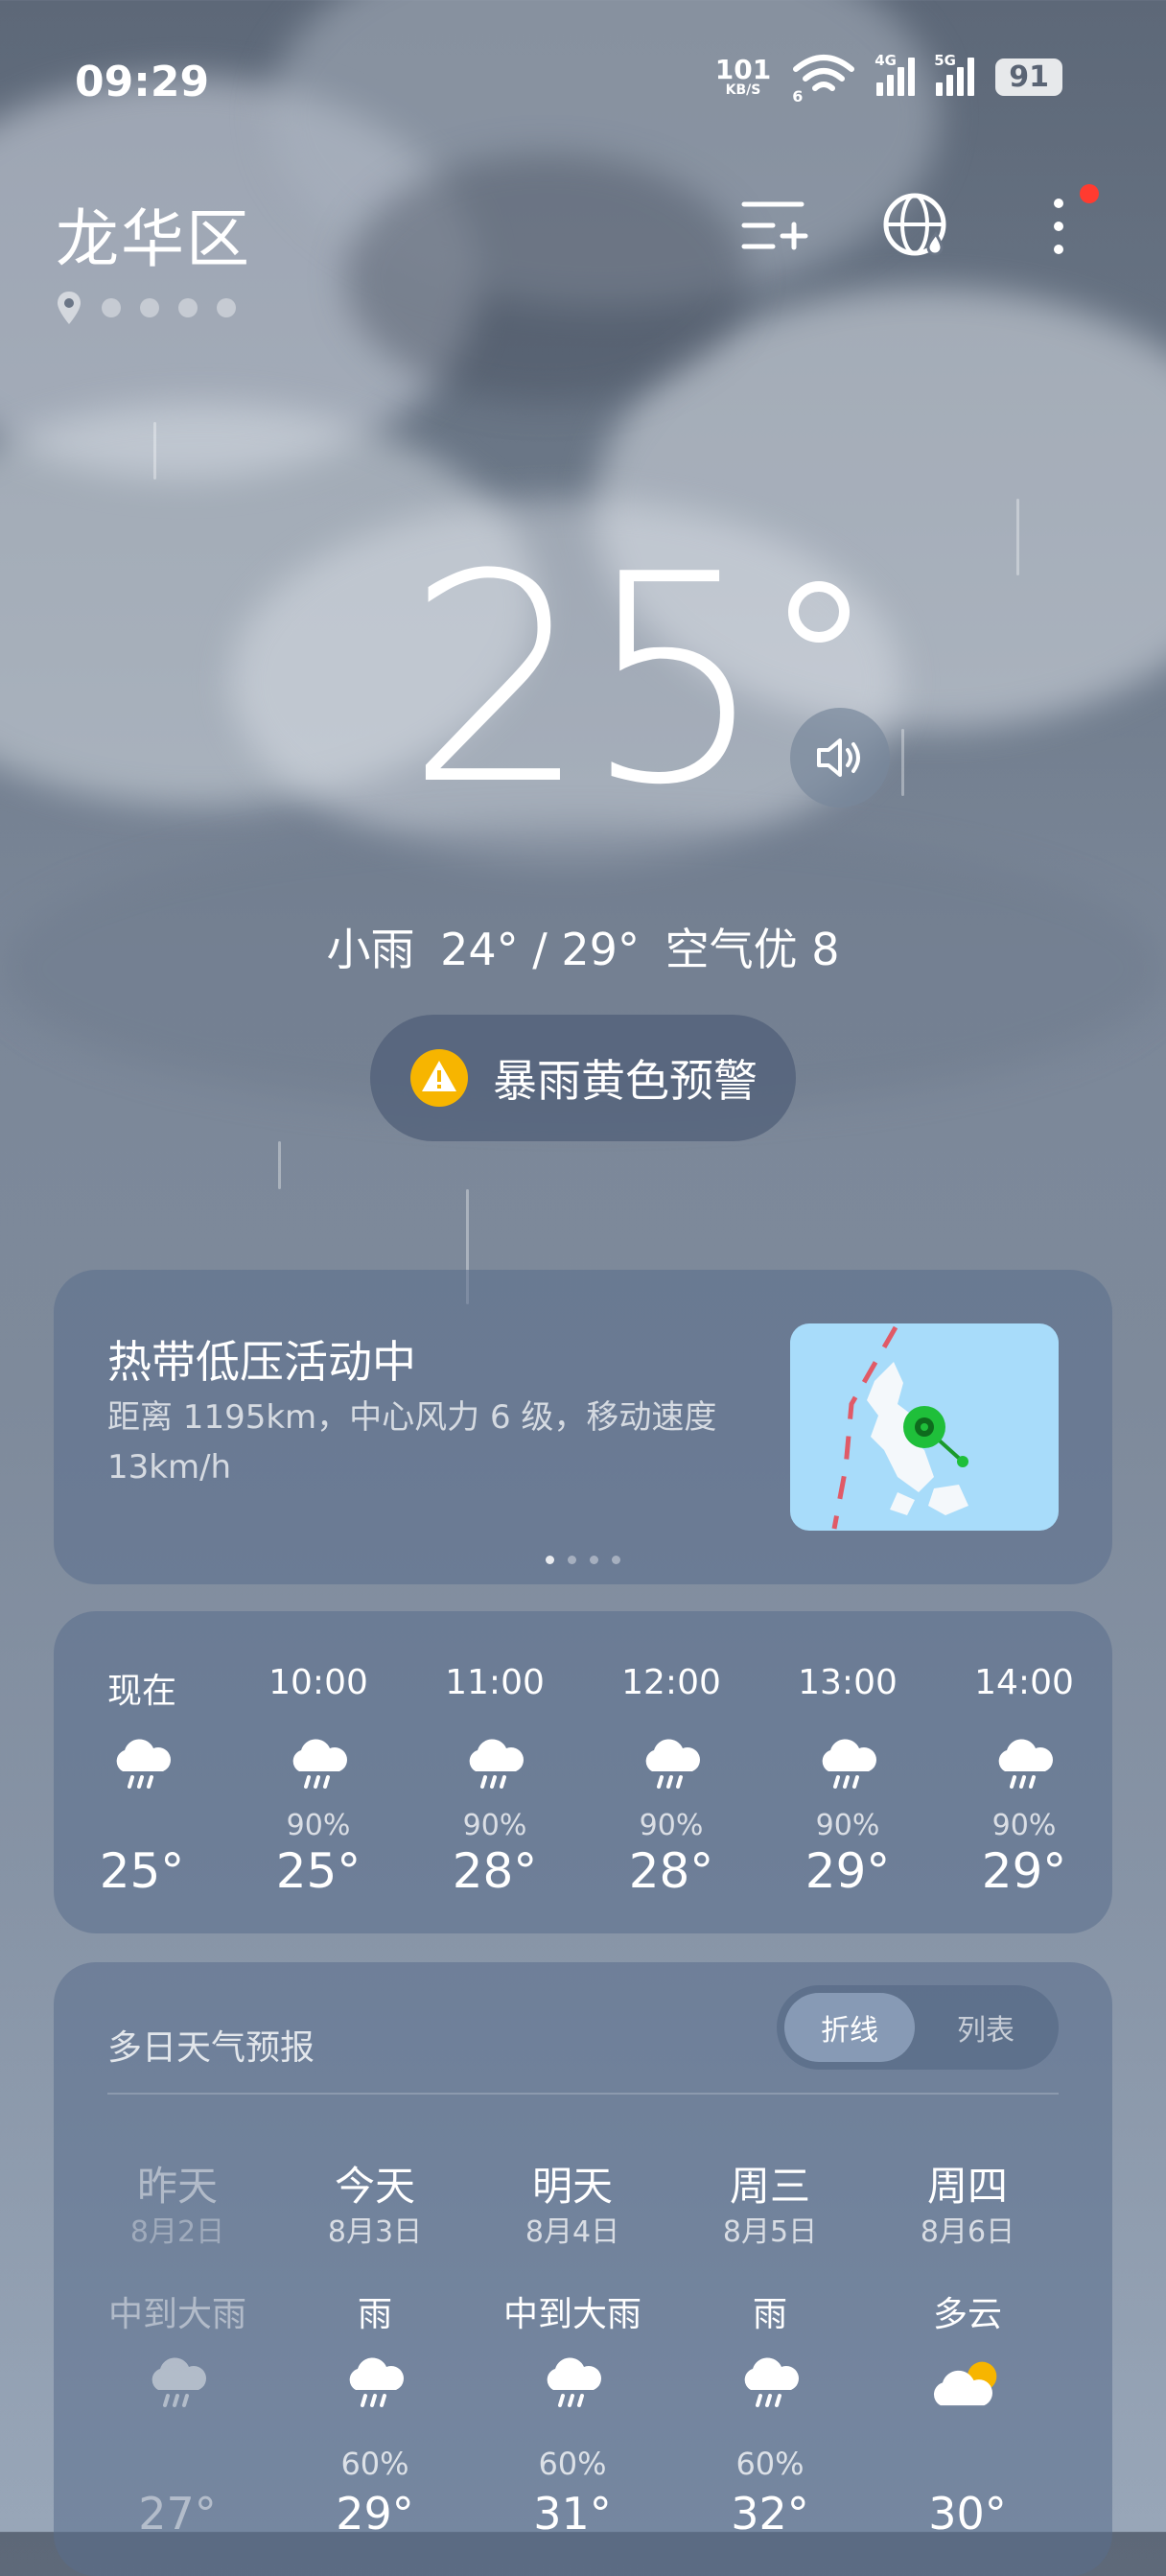  I want to click on forecast-day: 昨天 8月2日中到大雨 27°, so click(177, 2349).